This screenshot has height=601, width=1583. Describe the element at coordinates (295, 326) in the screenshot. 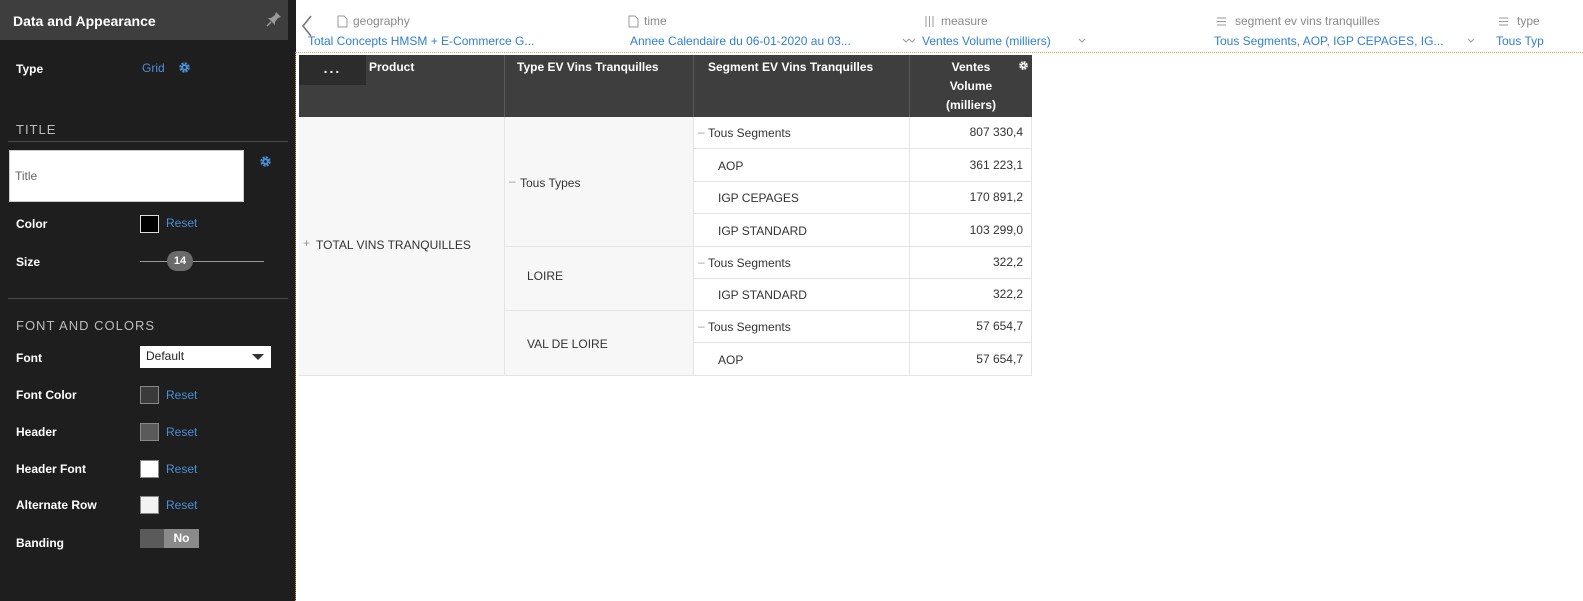

I see `canvas-border-left` at that location.